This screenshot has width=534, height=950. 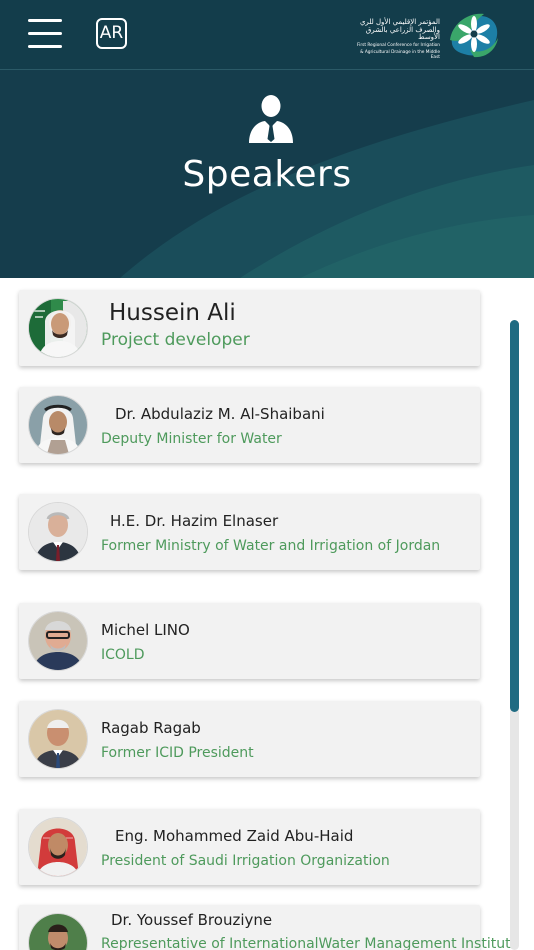 I want to click on speaker-name: Dr. Abdulaziz M. Al-Shaibani, so click(x=220, y=414).